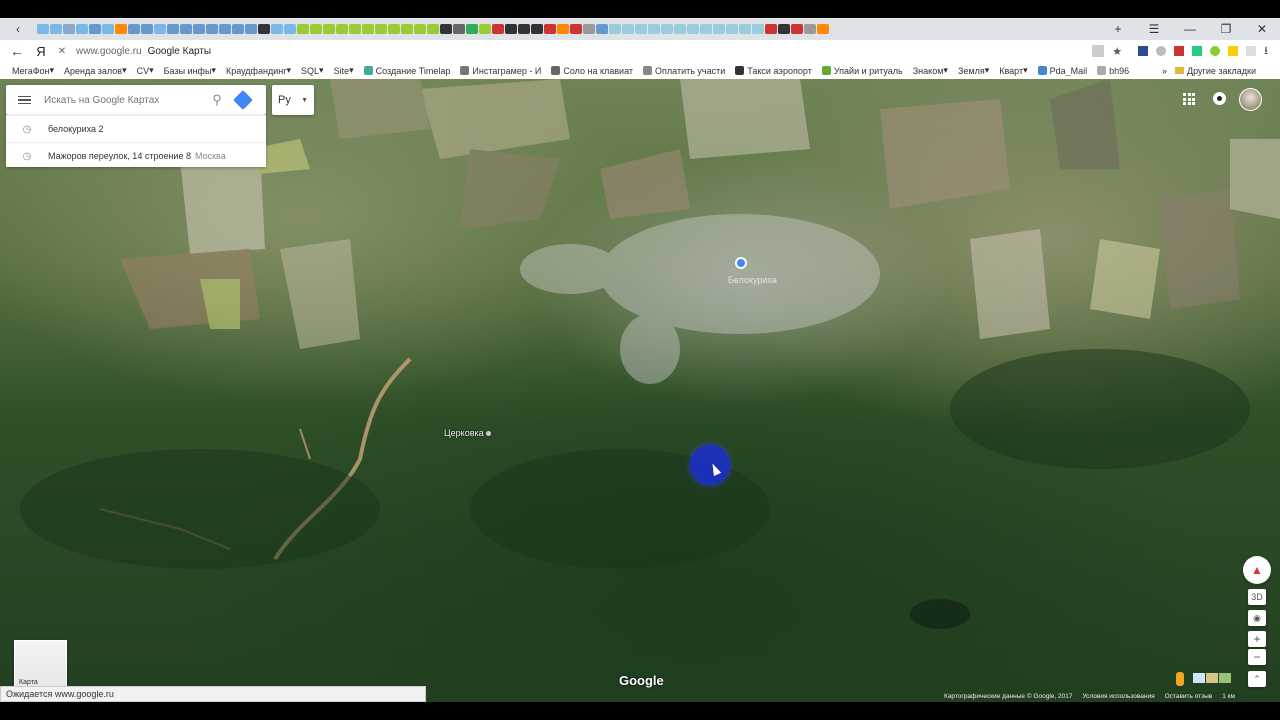 This screenshot has height=720, width=1280. What do you see at coordinates (1262, 29) in the screenshot?
I see `close-button: ✕` at bounding box center [1262, 29].